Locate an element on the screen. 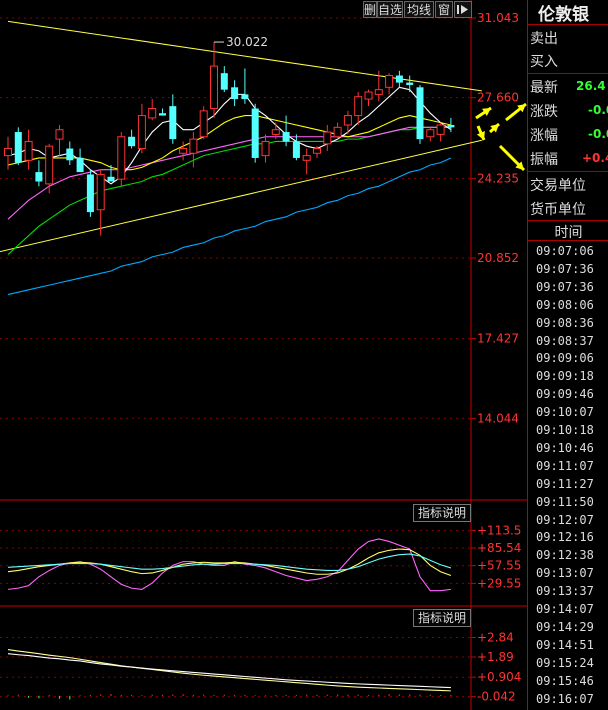 This screenshot has height=710, width=608. quote-value-last: 26.4 is located at coordinates (591, 86).